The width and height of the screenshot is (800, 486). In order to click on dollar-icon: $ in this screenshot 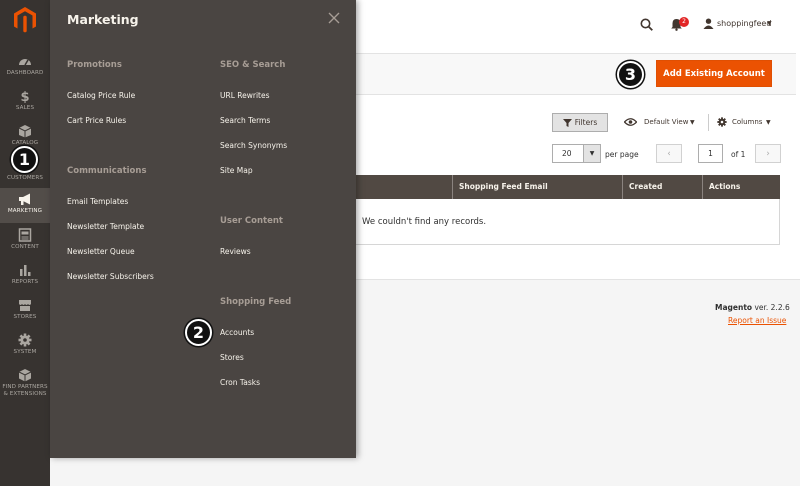, I will do `click(24, 96)`.